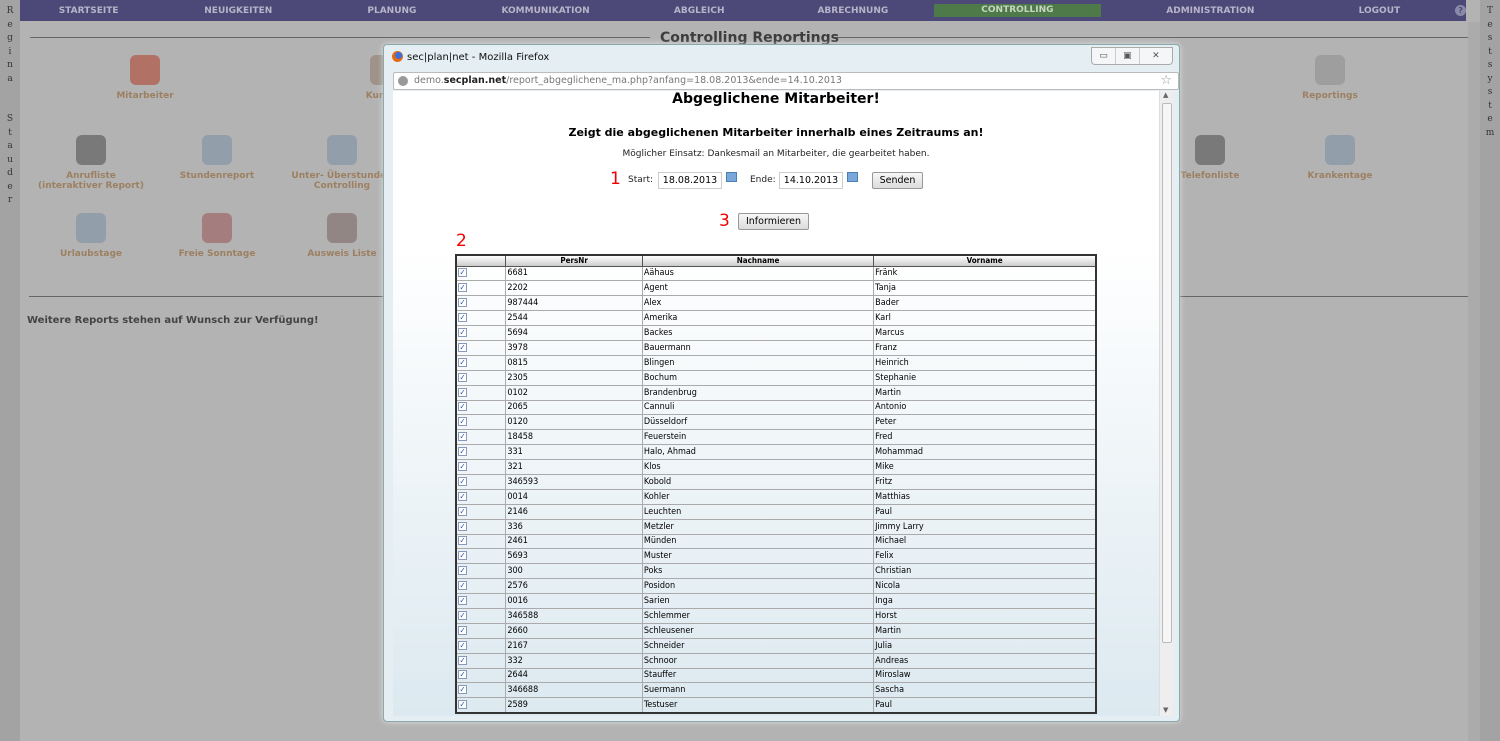 The image size is (1500, 741). Describe the element at coordinates (776, 496) in the screenshot. I see `table-row: ✓ 0014 Kohler Matthias` at that location.